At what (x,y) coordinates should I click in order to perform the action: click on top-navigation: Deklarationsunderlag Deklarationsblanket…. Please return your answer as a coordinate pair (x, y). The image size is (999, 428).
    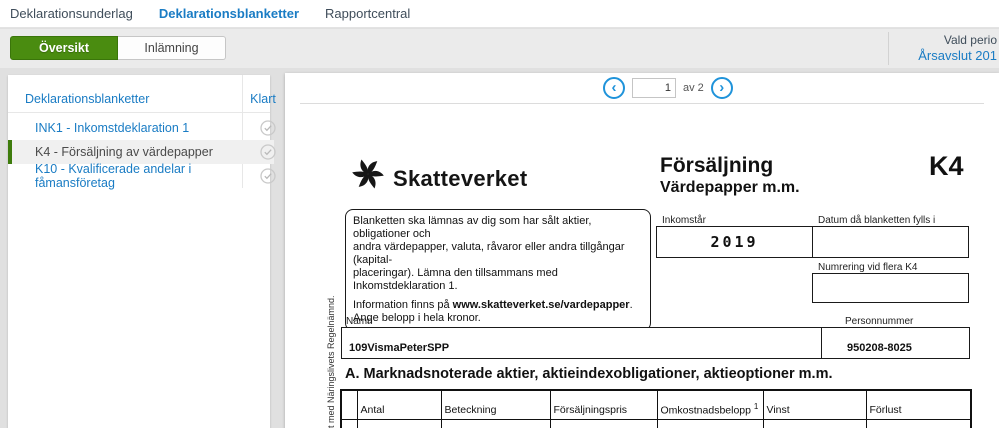
    Looking at the image, I should click on (499, 14).